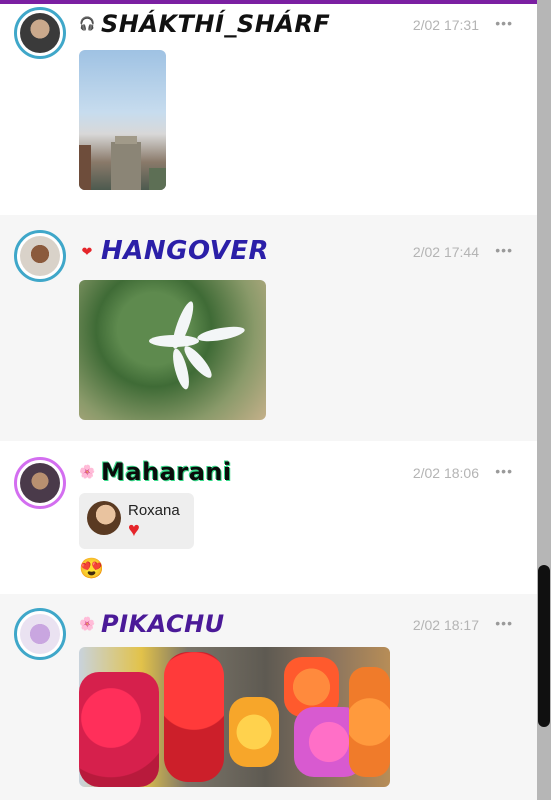 The image size is (551, 800). I want to click on timestamp: 2/02 18:17, so click(445, 625).